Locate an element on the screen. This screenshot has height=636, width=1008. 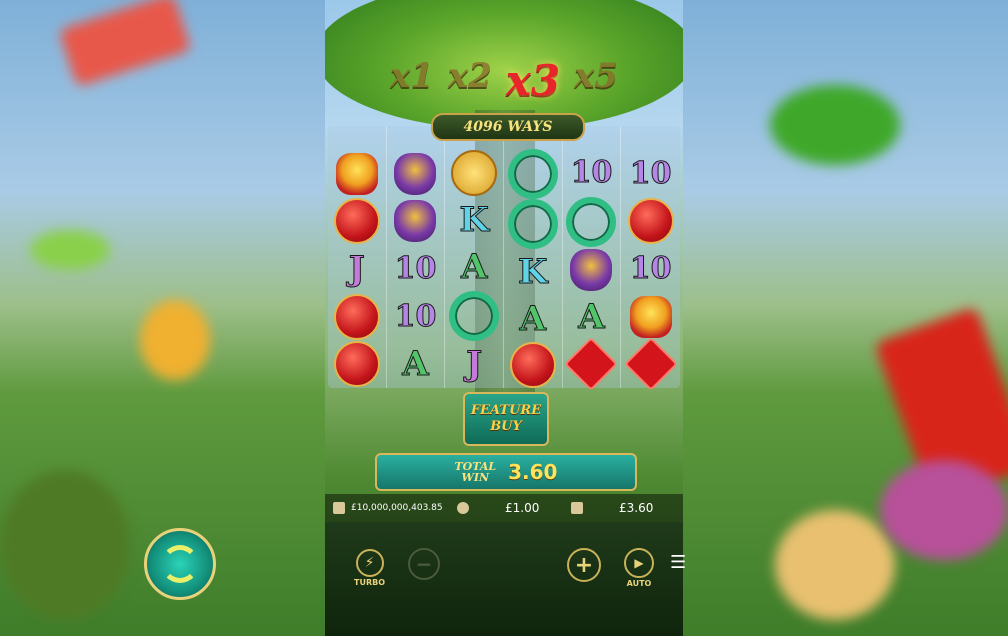
background-coin-left is located at coordinates (175, 340).